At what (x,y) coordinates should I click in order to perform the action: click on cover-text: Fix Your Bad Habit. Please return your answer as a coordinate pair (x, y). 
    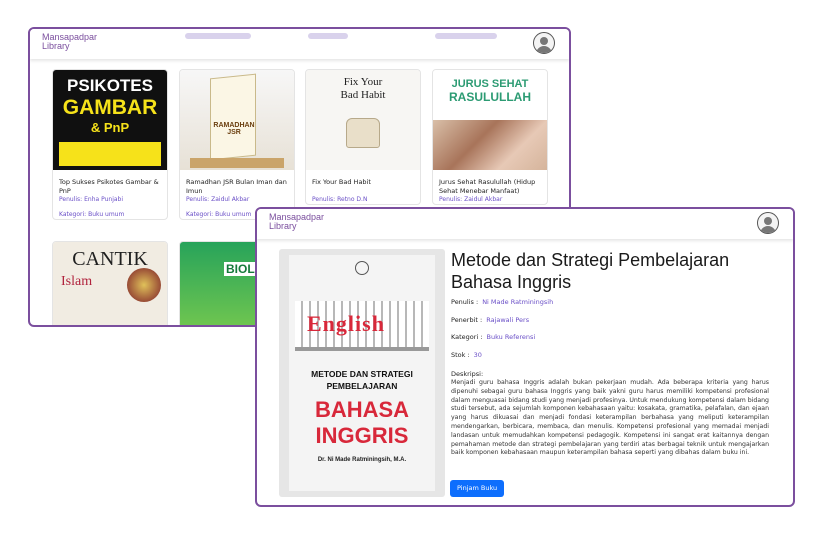
    Looking at the image, I should click on (363, 88).